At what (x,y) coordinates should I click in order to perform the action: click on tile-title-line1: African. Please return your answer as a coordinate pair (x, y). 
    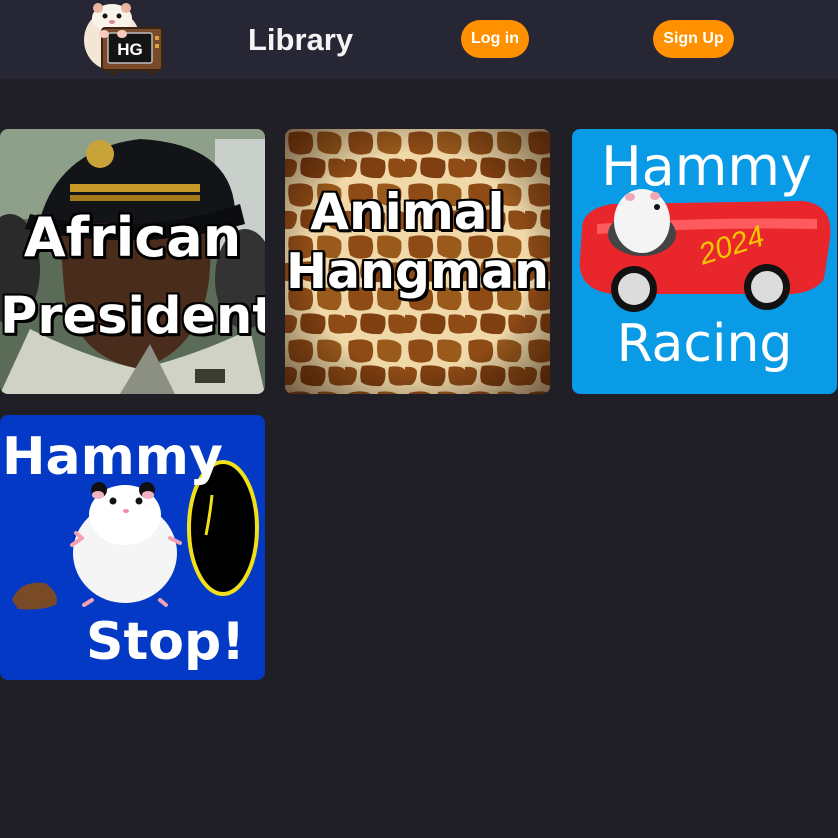
    Looking at the image, I should click on (132, 237).